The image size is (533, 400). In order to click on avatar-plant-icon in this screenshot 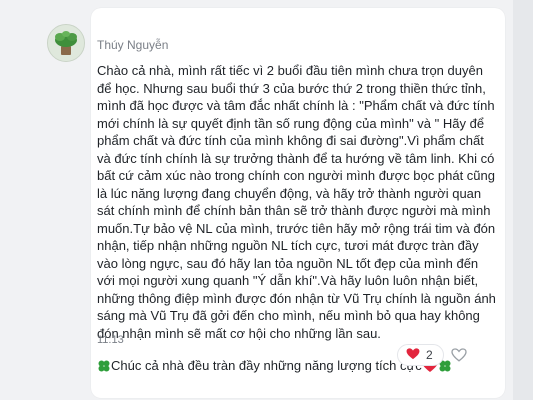, I will do `click(66, 43)`.